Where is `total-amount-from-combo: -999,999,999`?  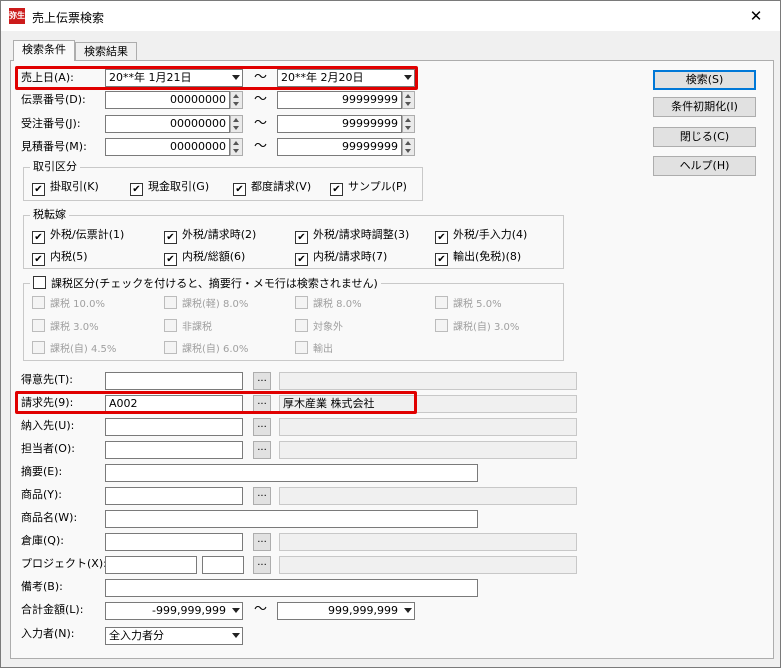 total-amount-from-combo: -999,999,999 is located at coordinates (174, 611).